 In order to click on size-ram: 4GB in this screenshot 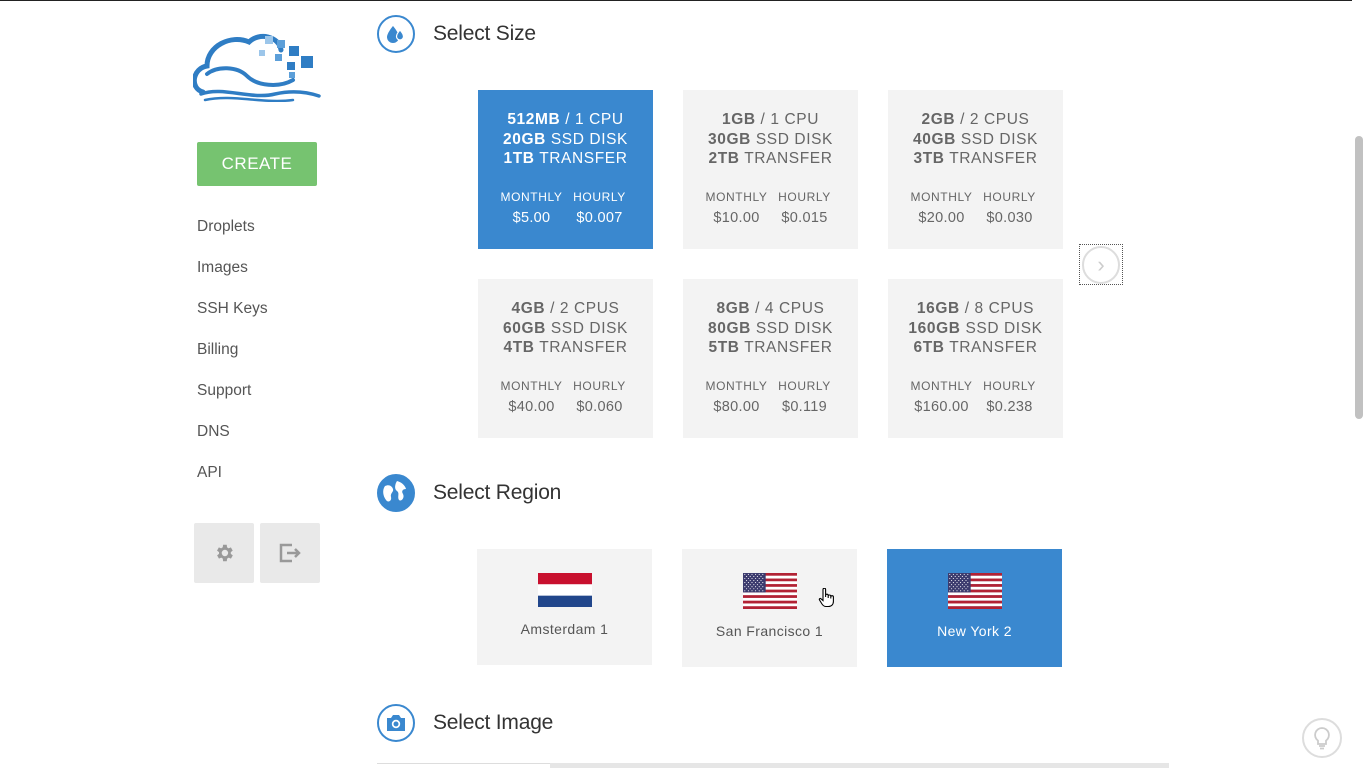, I will do `click(528, 308)`.